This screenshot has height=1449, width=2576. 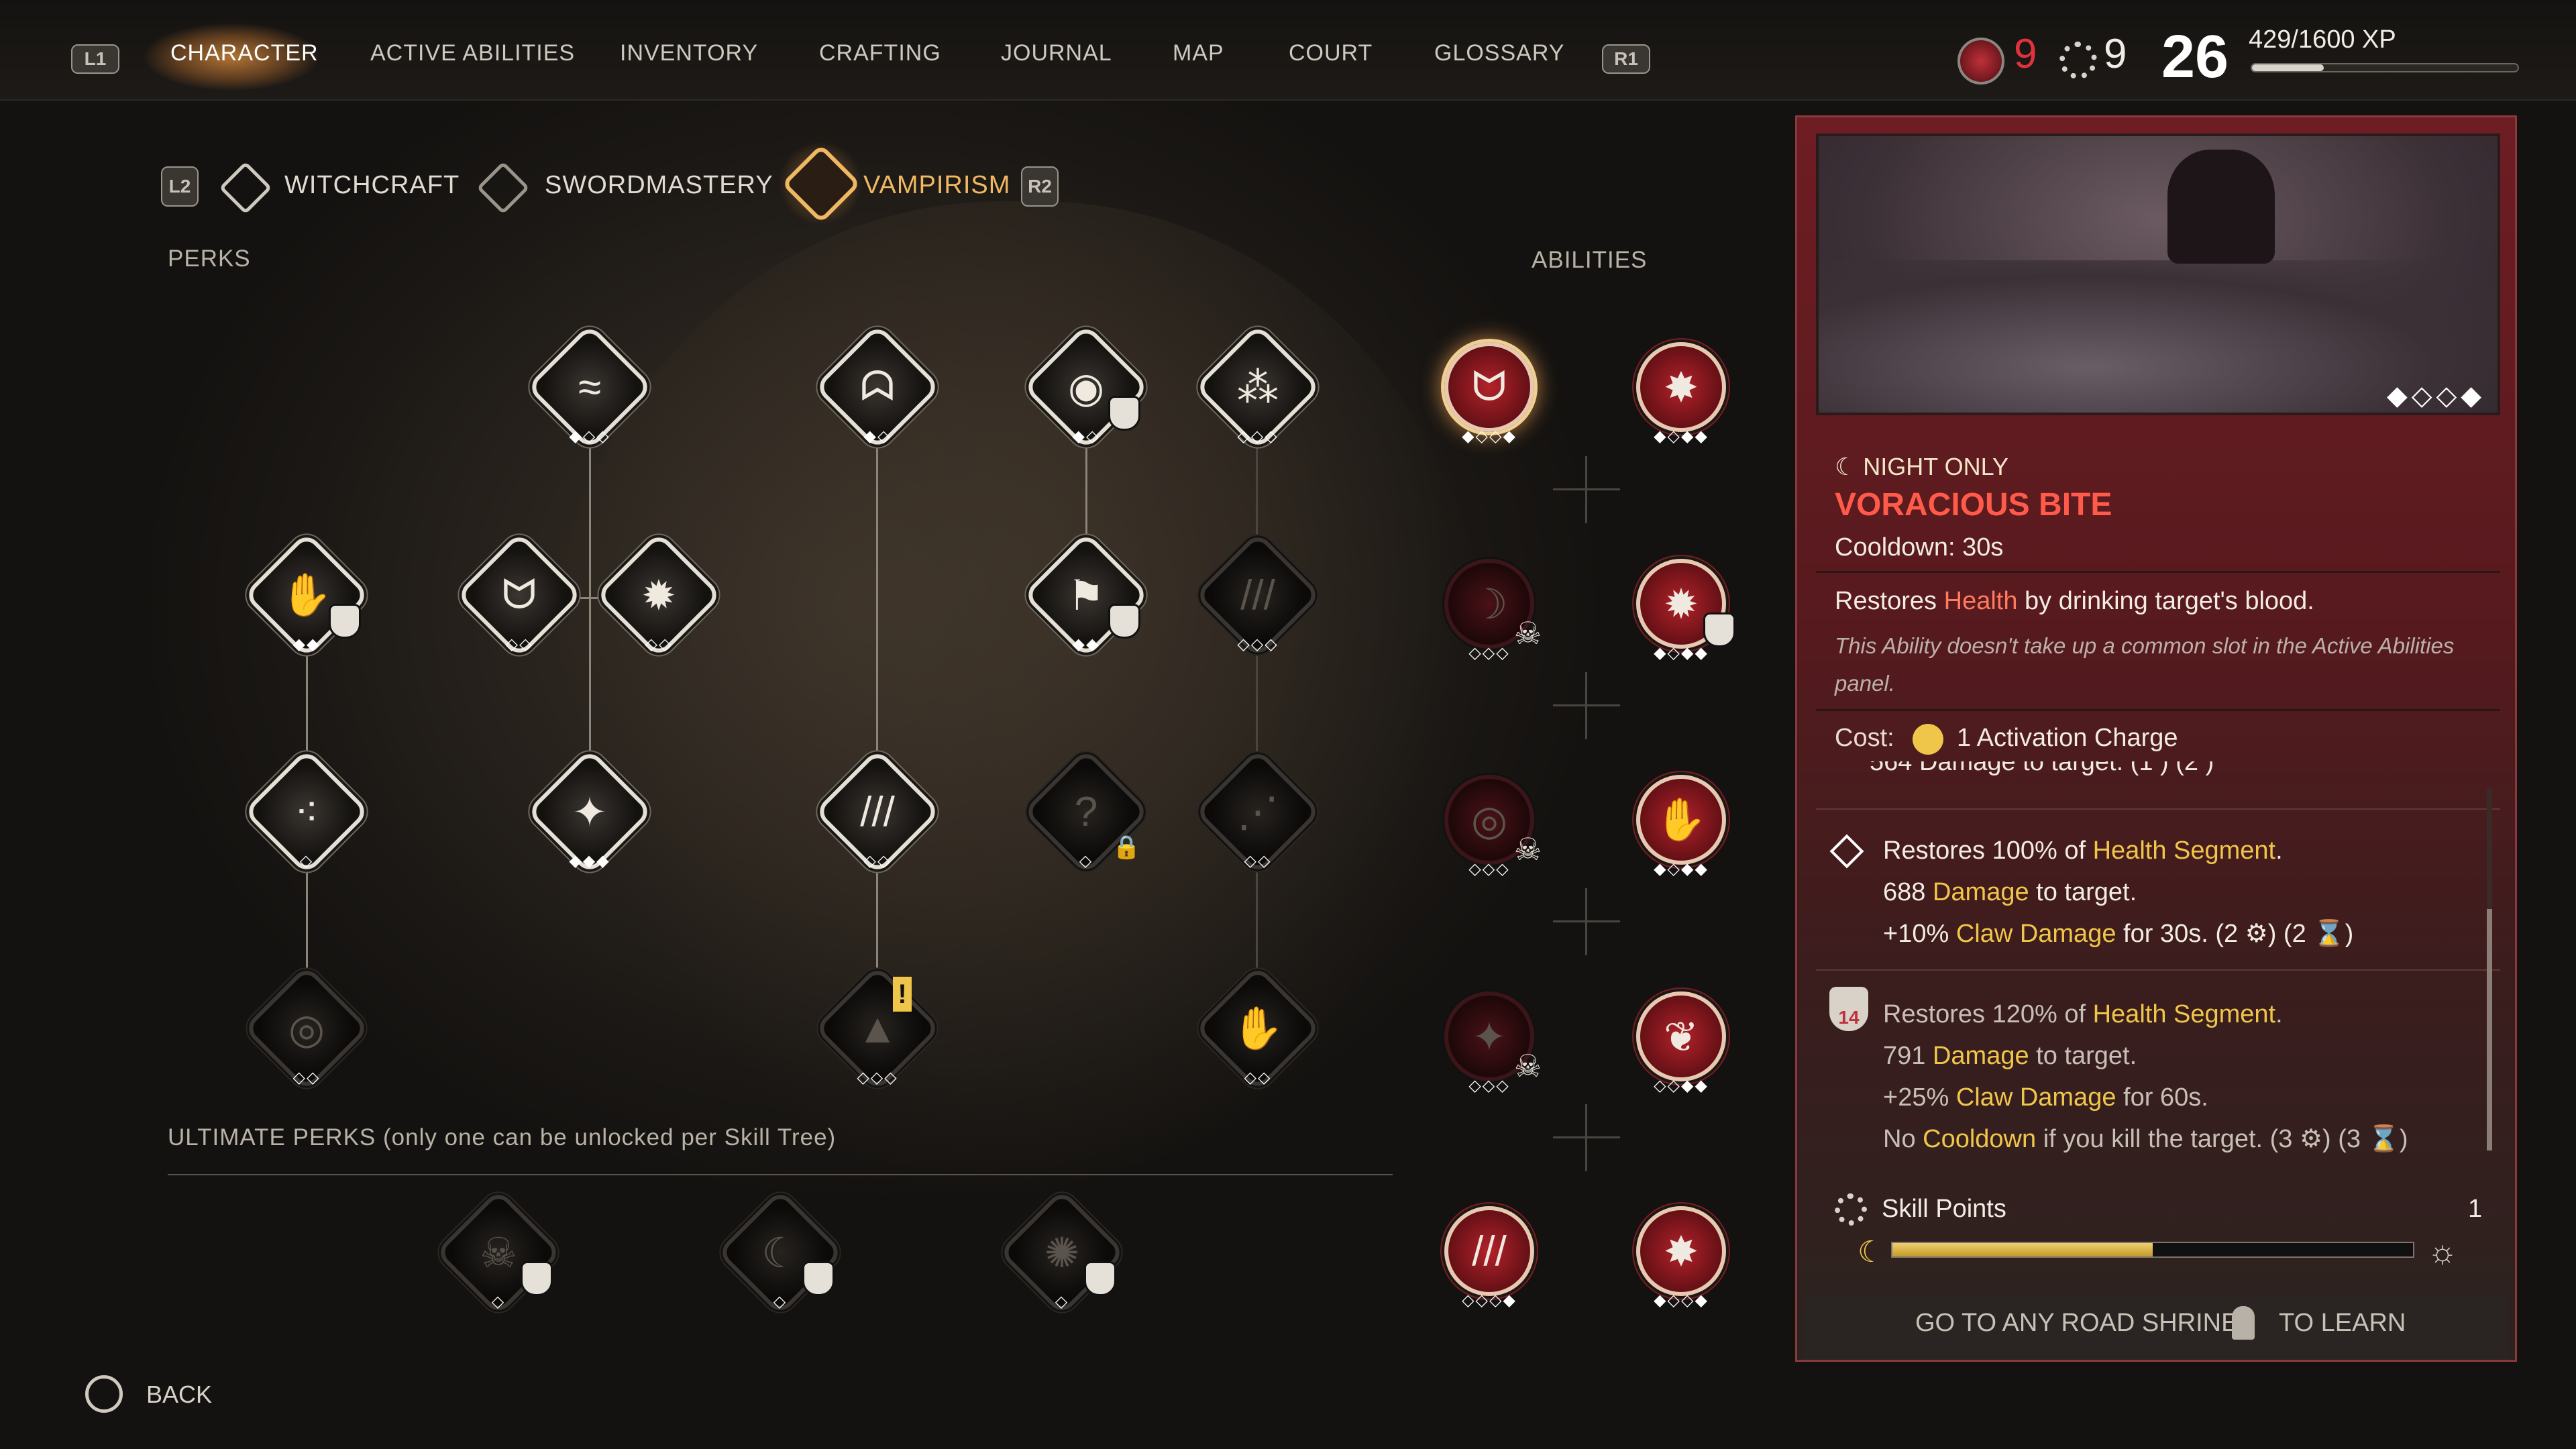 What do you see at coordinates (1489, 1251) in the screenshot?
I see `ability-node-glyph: ///` at bounding box center [1489, 1251].